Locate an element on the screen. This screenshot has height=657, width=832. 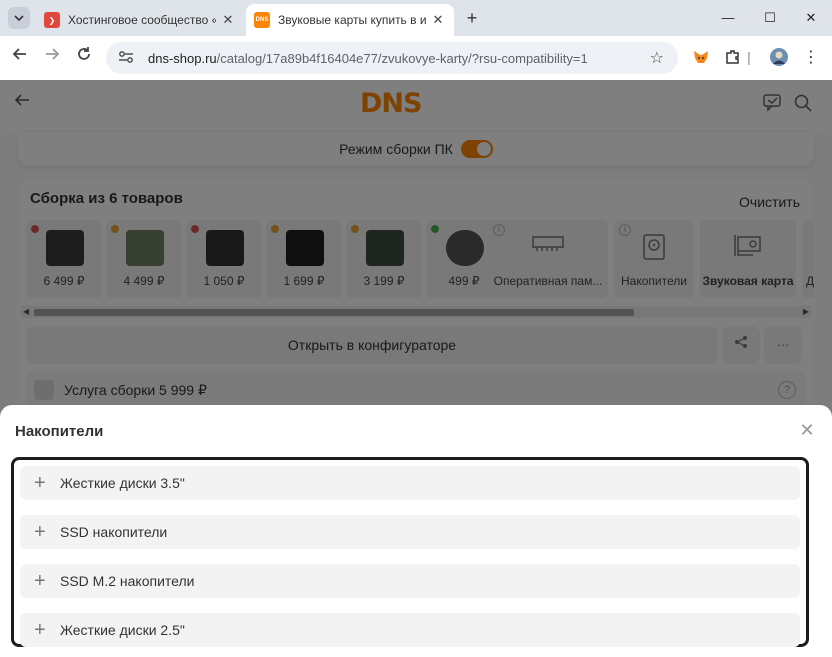
window-close-button: ✕ is located at coordinates (811, 18).